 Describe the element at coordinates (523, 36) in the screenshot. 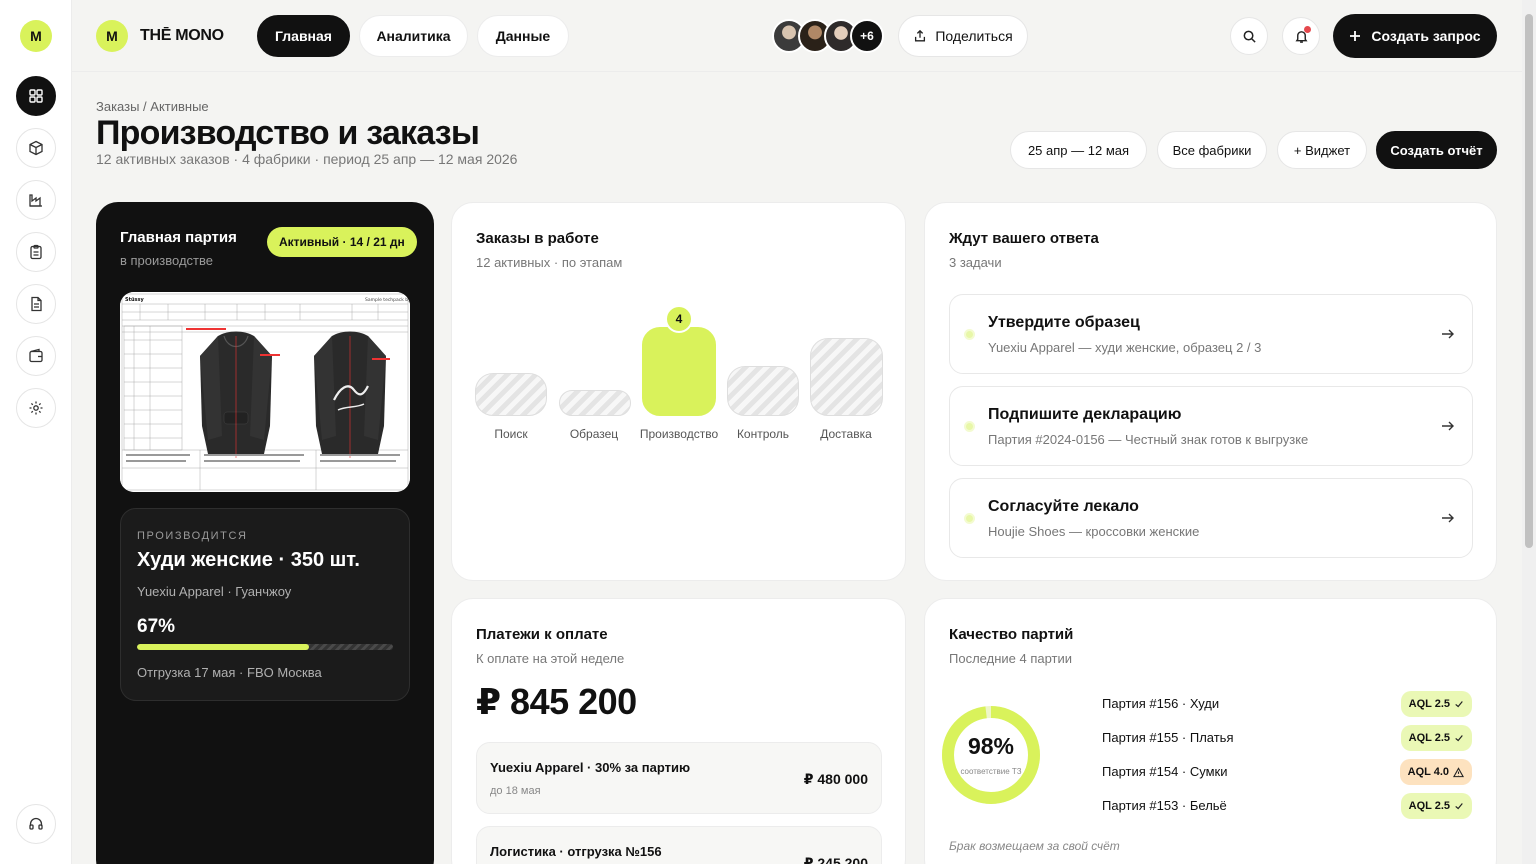

I see `nav-tab-data: Данные` at that location.